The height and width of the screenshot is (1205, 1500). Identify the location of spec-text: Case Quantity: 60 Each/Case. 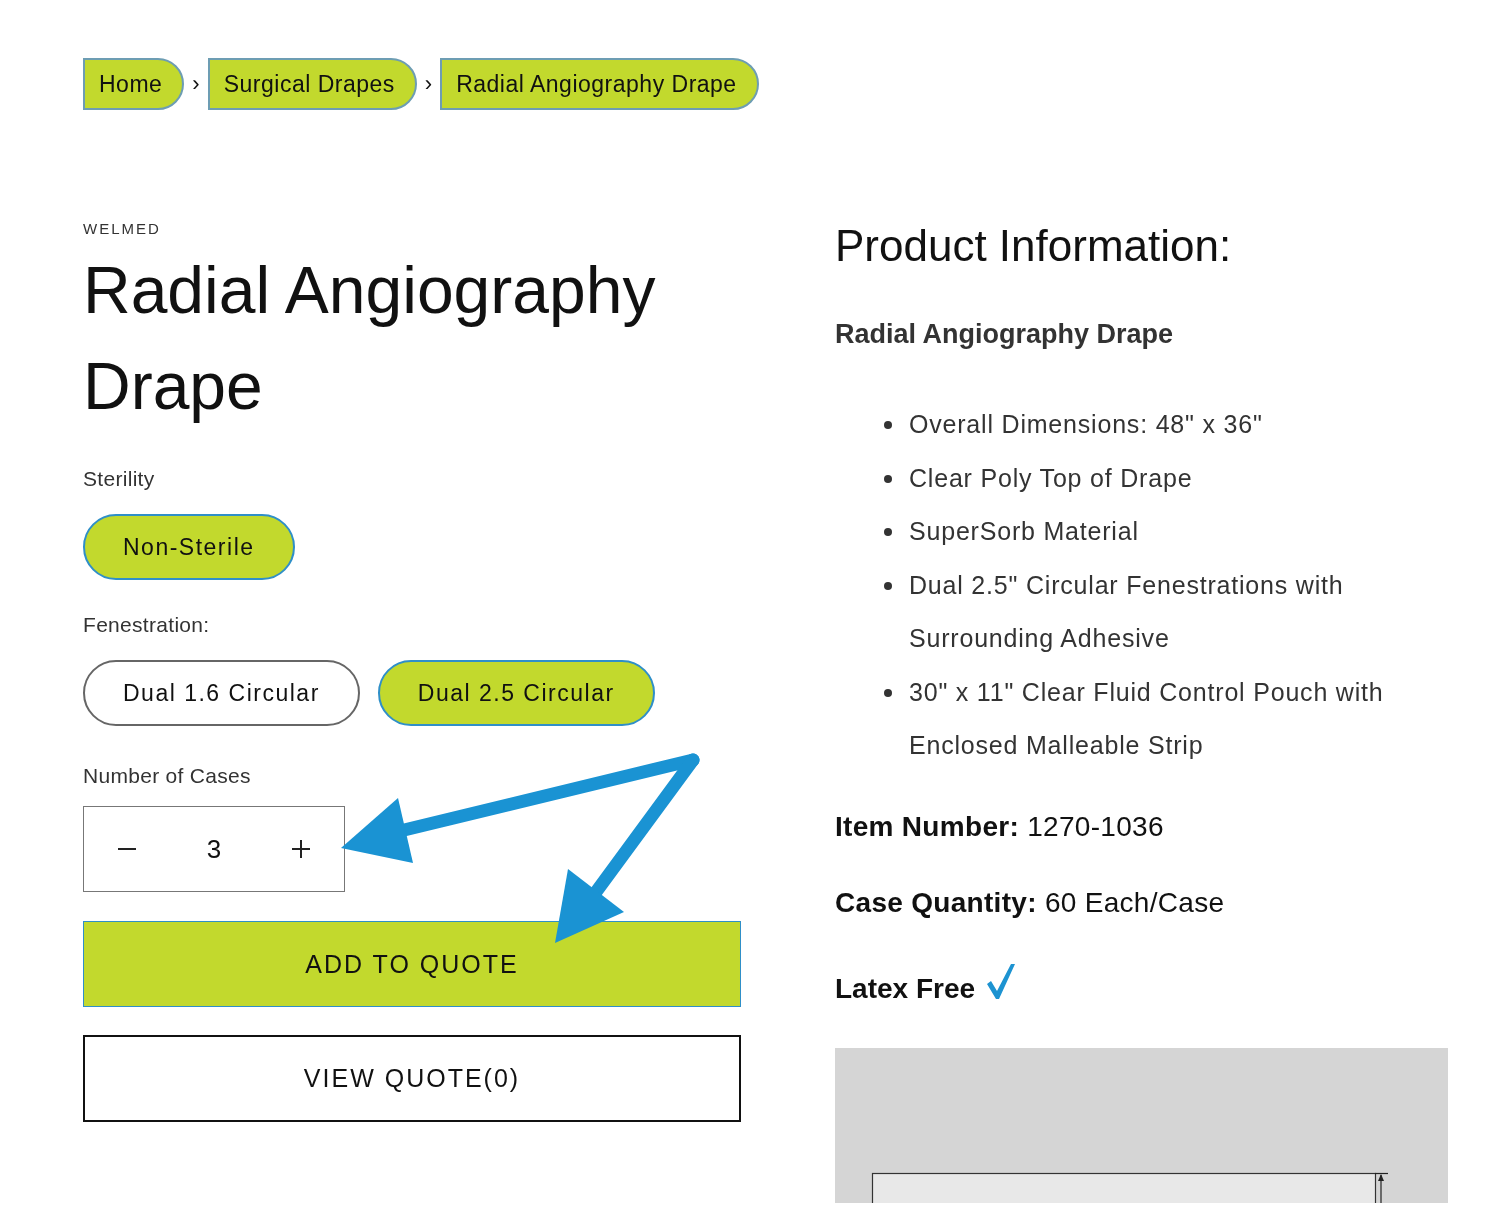
(1030, 902).